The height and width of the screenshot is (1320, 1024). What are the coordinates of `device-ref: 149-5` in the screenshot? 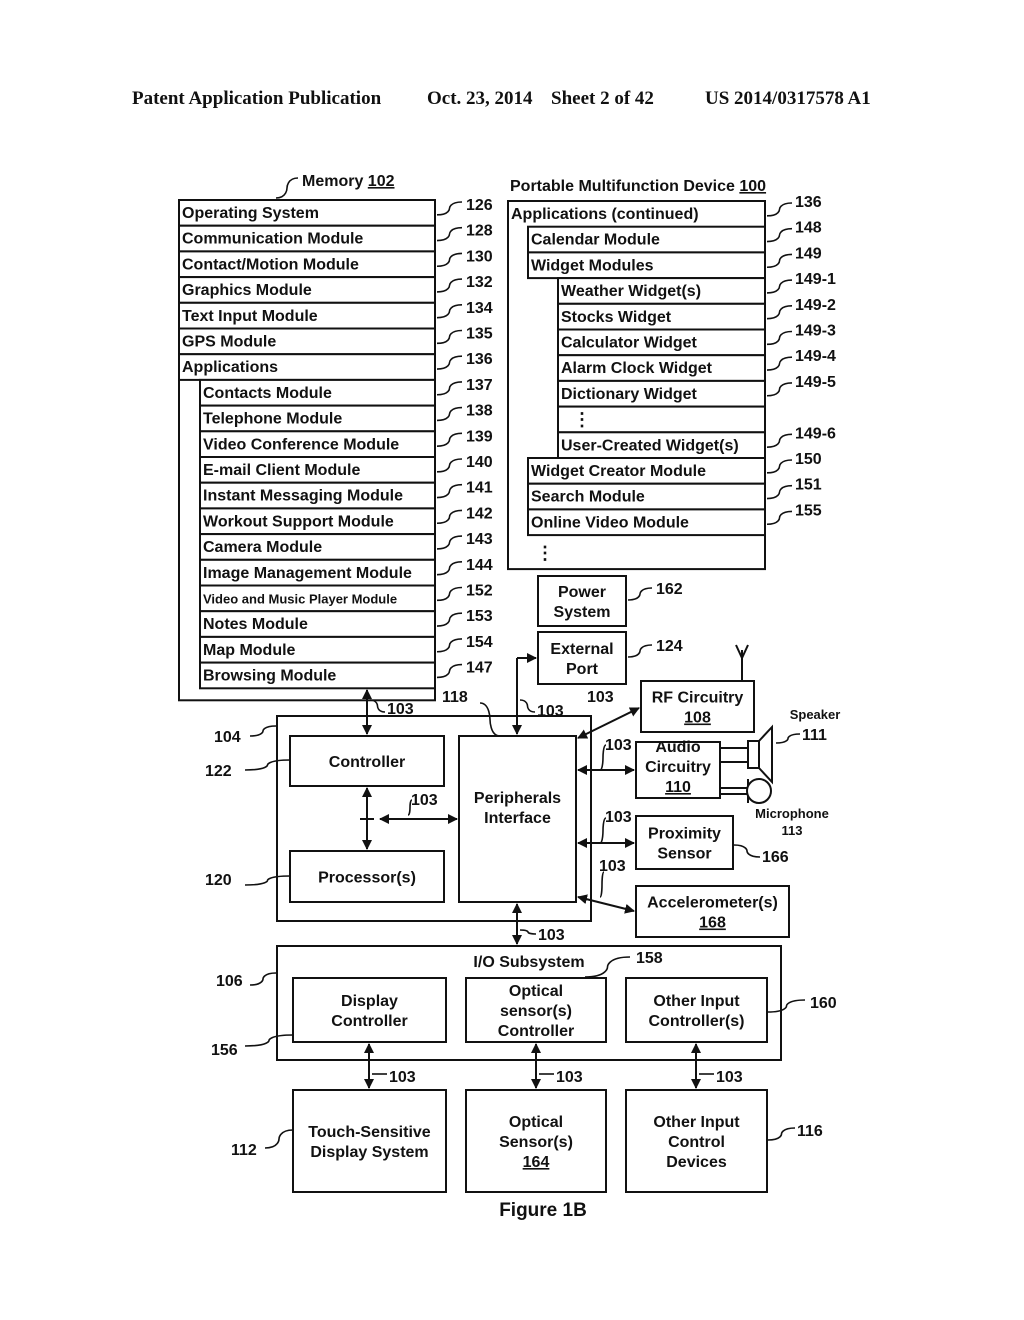 It's located at (815, 382).